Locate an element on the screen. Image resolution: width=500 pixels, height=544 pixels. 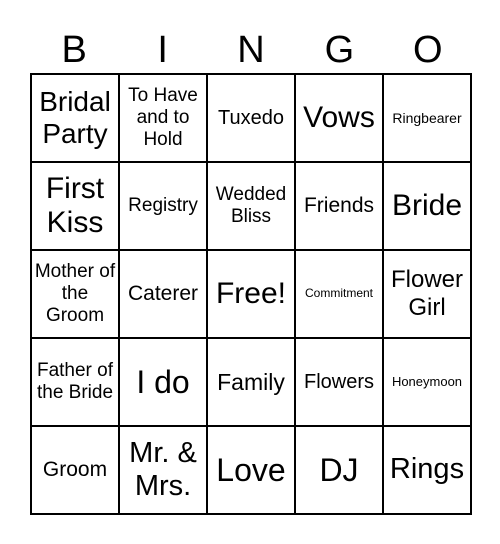
bingo-cell: Commitment is located at coordinates (339, 294).